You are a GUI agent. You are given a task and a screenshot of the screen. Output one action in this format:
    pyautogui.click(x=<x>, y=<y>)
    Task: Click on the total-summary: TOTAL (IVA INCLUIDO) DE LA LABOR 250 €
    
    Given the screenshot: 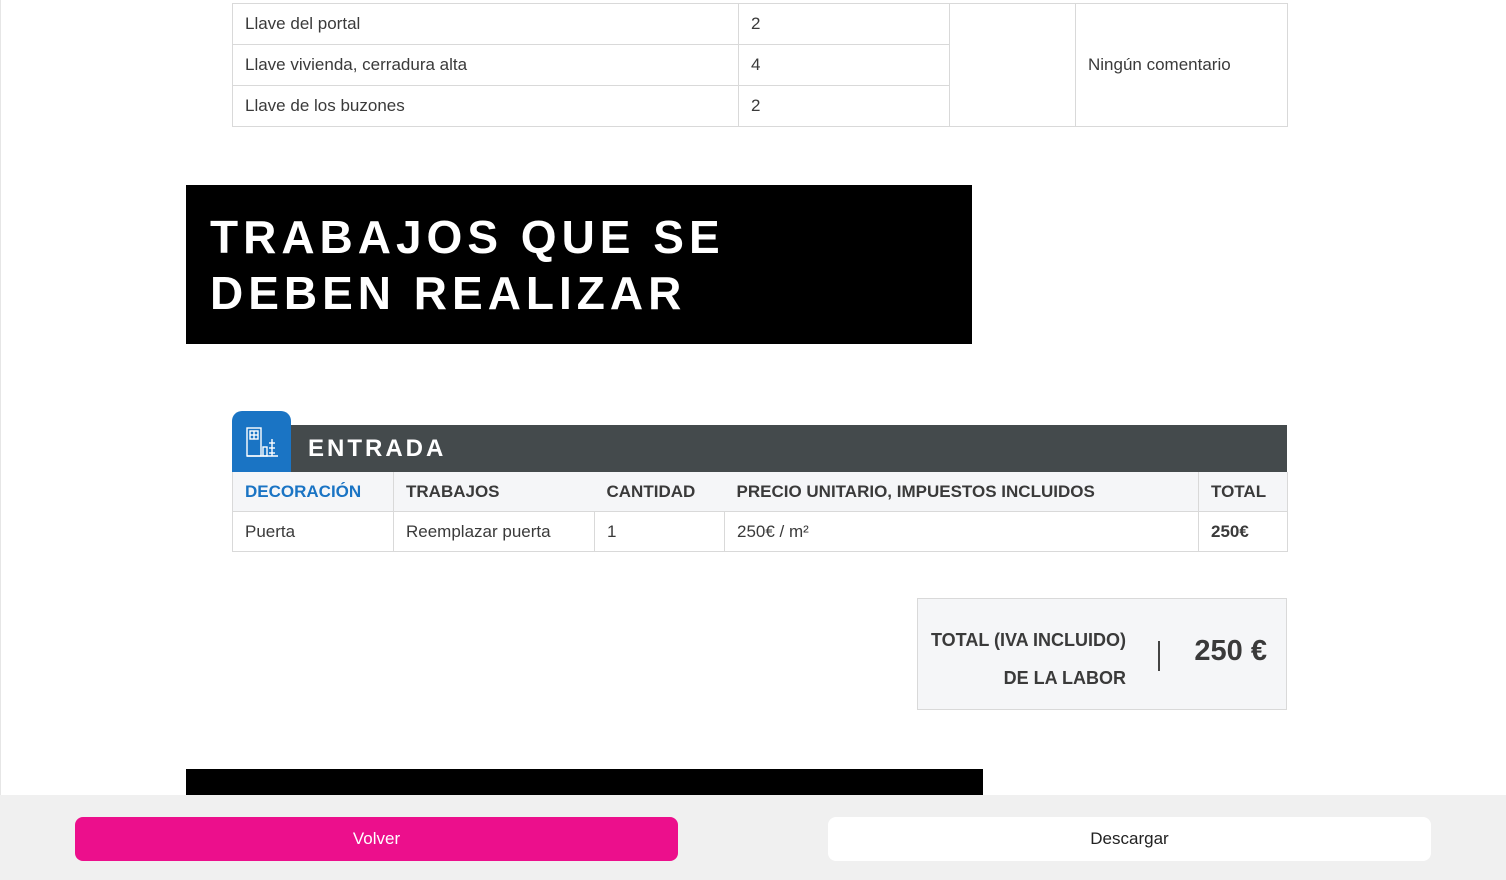 What is the action you would take?
    pyautogui.click(x=1102, y=654)
    